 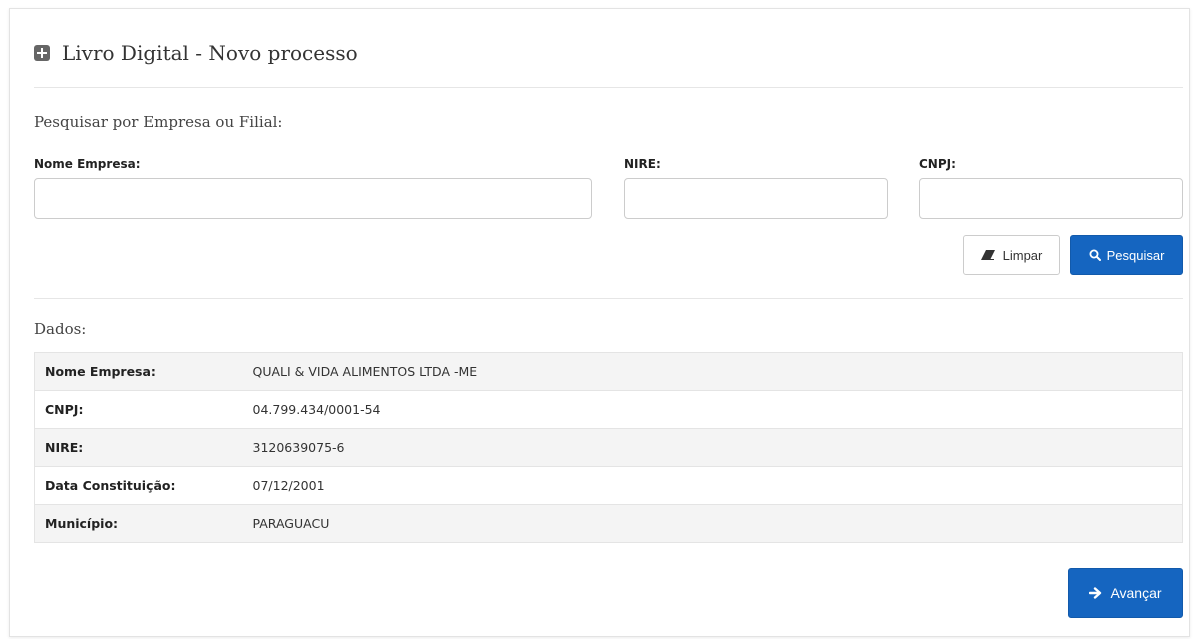 What do you see at coordinates (60, 329) in the screenshot?
I see `dados-section-title: Dados:` at bounding box center [60, 329].